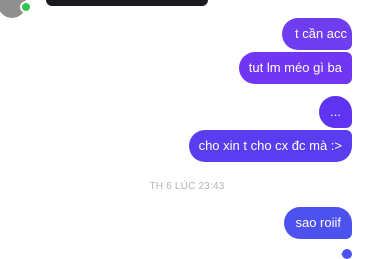 This screenshot has height=259, width=374. Describe the element at coordinates (270, 146) in the screenshot. I see `sent-message-4: cho xin t cho cx đc mà :>` at that location.